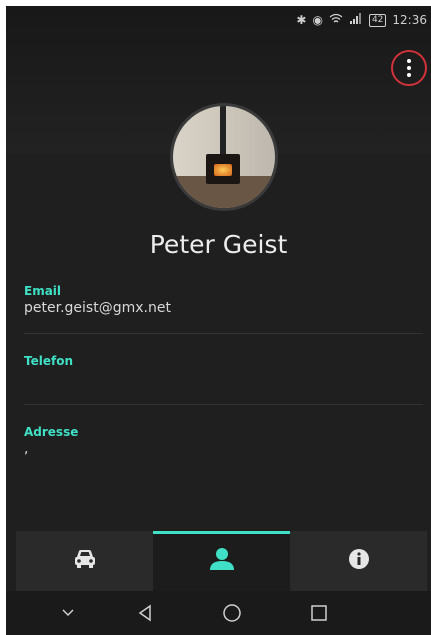 The height and width of the screenshot is (635, 431). I want to click on tab-vehicles, so click(84, 561).